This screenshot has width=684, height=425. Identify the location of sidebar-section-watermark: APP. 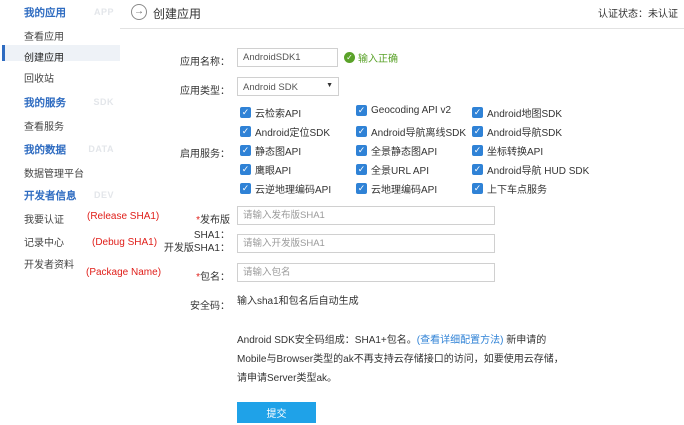
(103, 12).